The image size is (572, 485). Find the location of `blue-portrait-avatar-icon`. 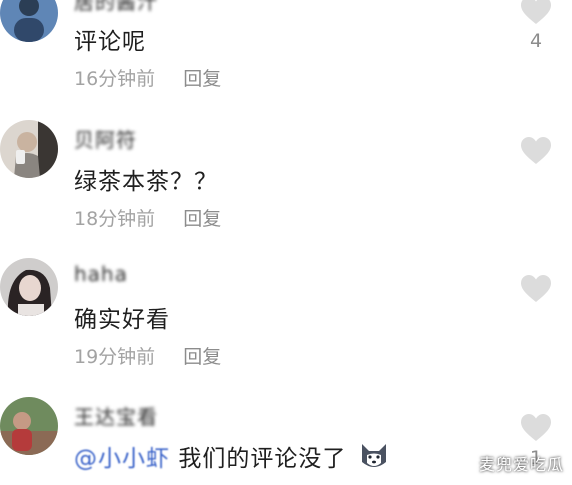

blue-portrait-avatar-icon is located at coordinates (29, 21).